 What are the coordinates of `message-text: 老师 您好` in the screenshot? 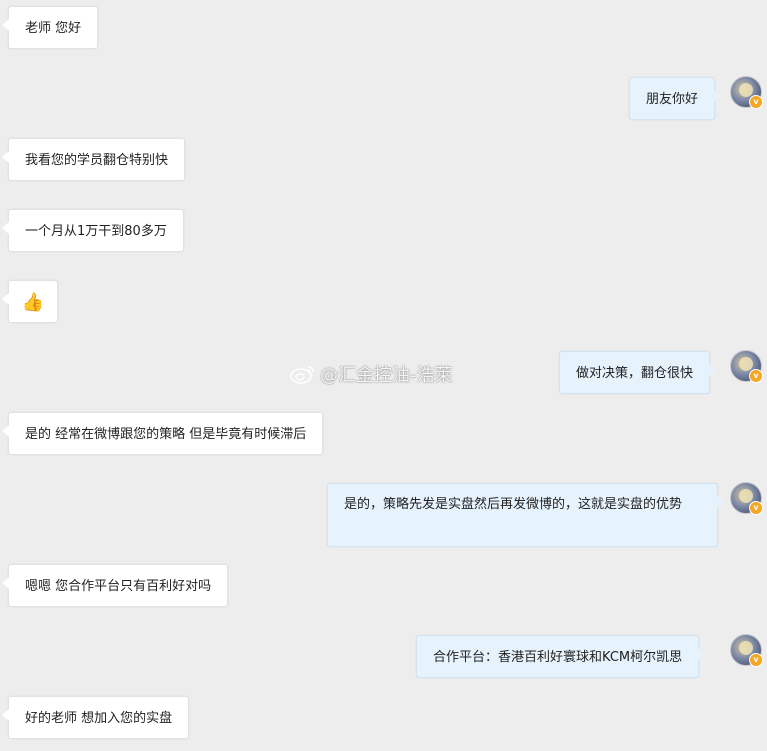 It's located at (53, 28).